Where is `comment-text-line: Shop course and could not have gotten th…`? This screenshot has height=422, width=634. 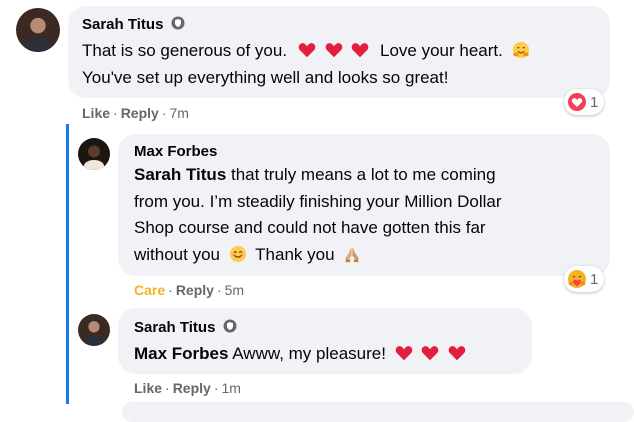
comment-text-line: Shop course and could not have gotten th… is located at coordinates (310, 227).